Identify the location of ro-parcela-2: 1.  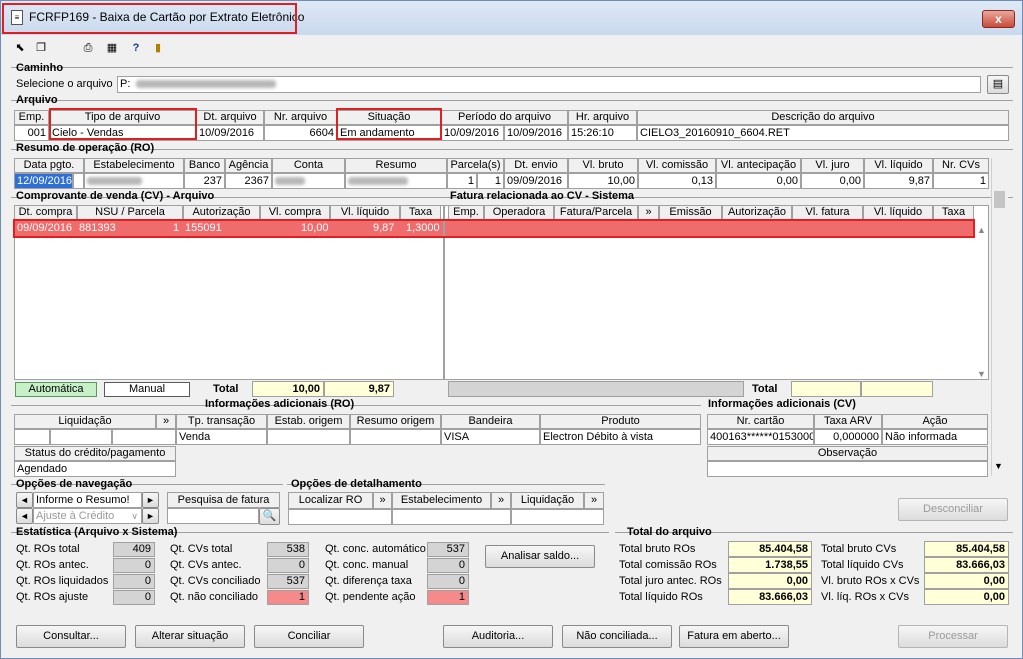
(490, 181).